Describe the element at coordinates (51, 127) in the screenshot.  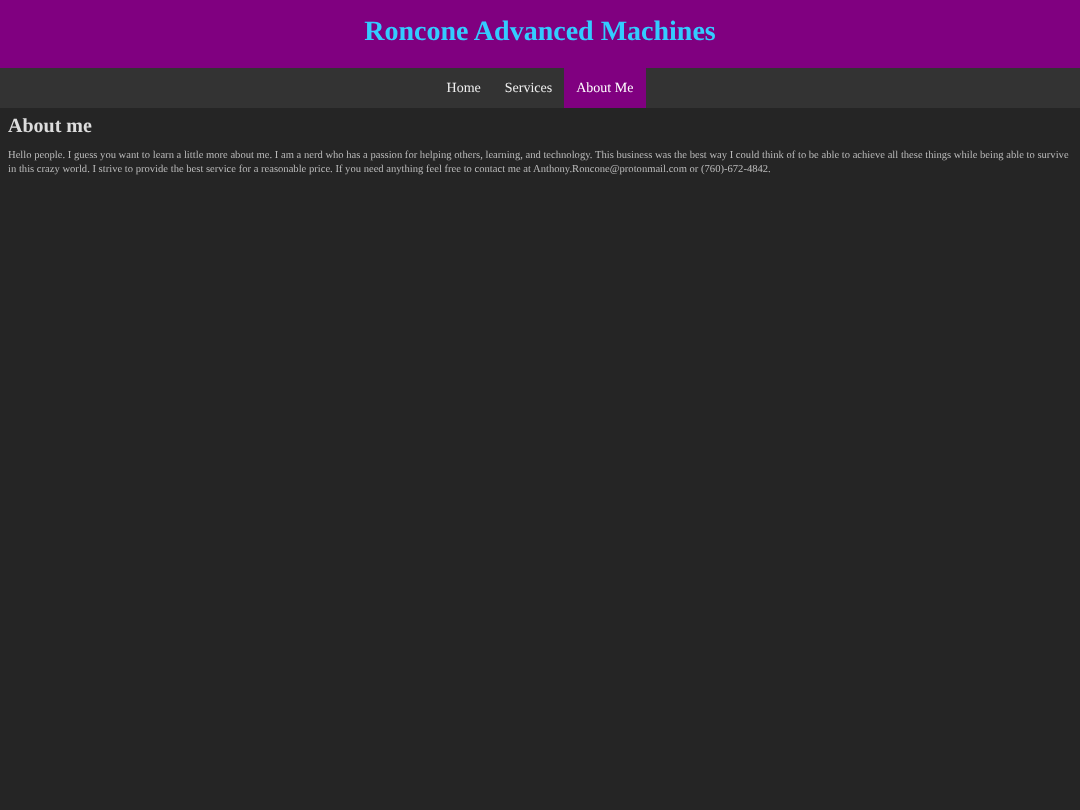
I see `section-heading: About me` at that location.